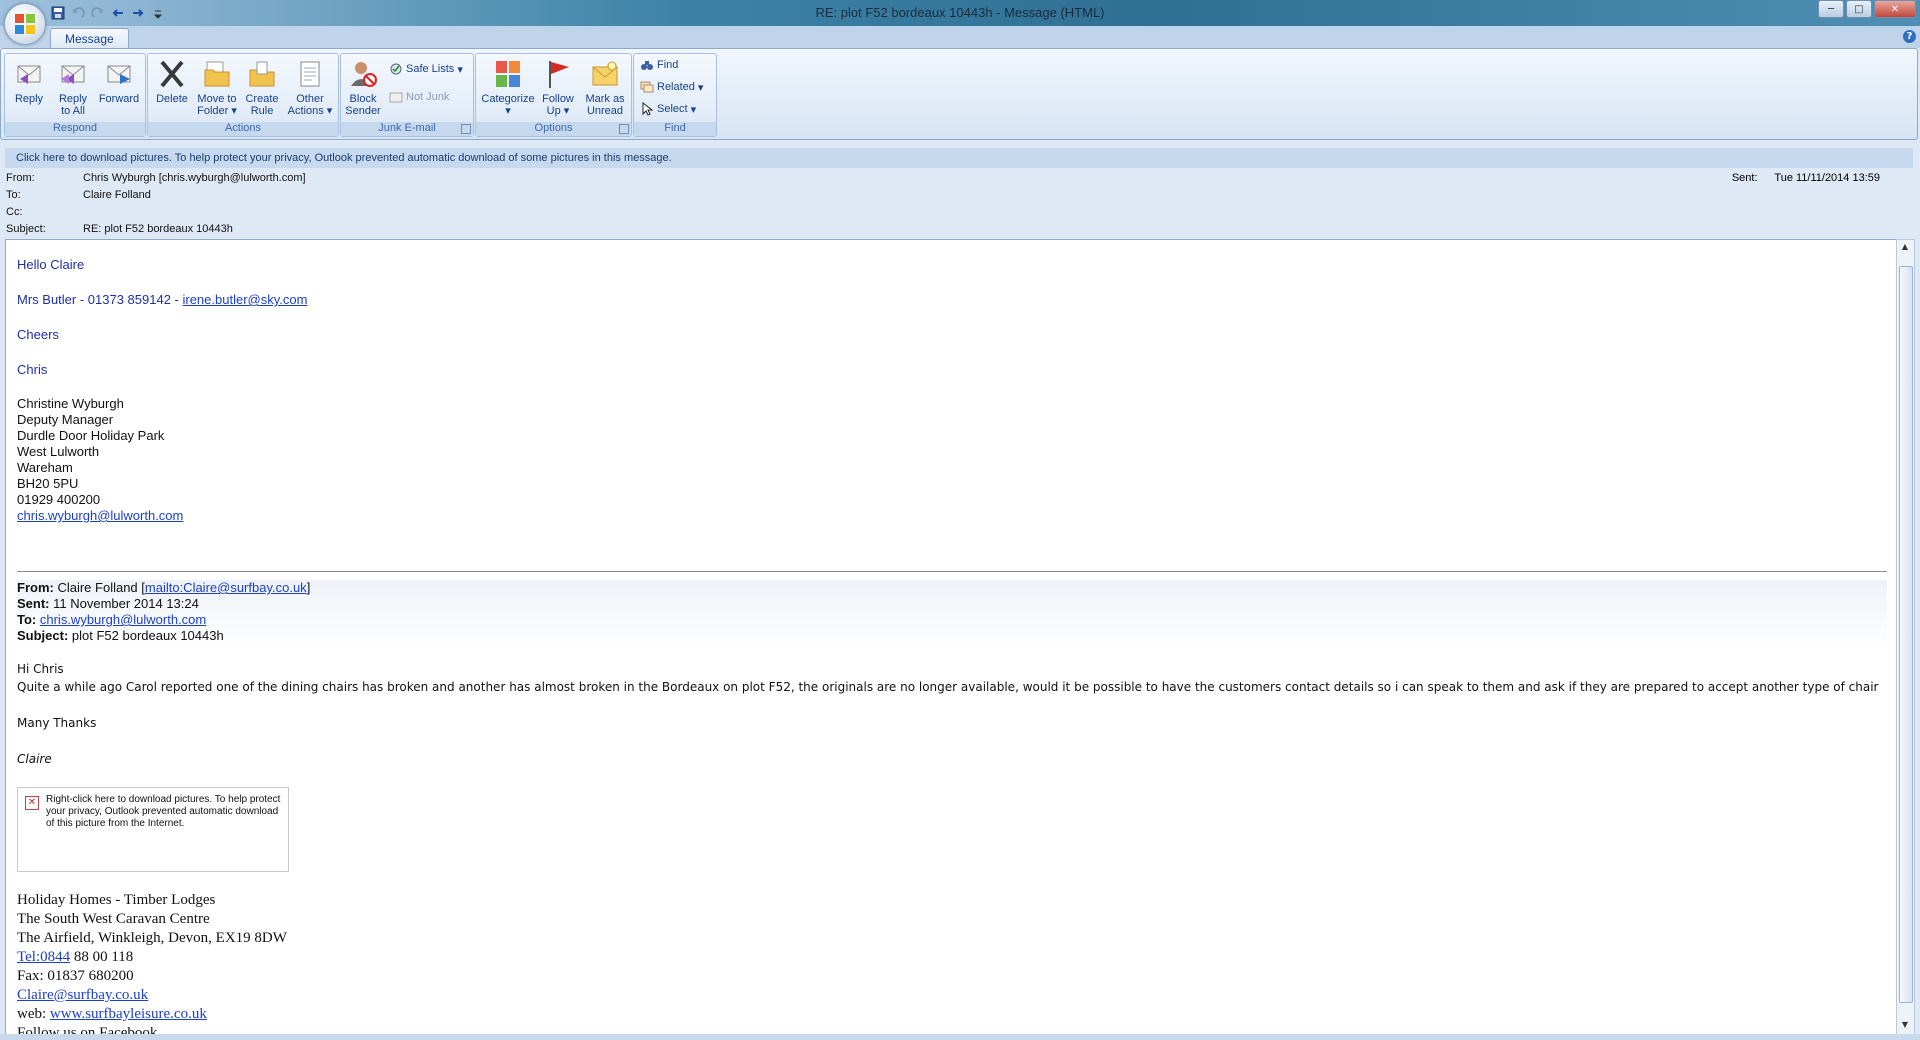 This screenshot has width=1920, height=1040. What do you see at coordinates (100, 299) in the screenshot?
I see `contact-text: Mrs Butler - 01373 859142 -` at bounding box center [100, 299].